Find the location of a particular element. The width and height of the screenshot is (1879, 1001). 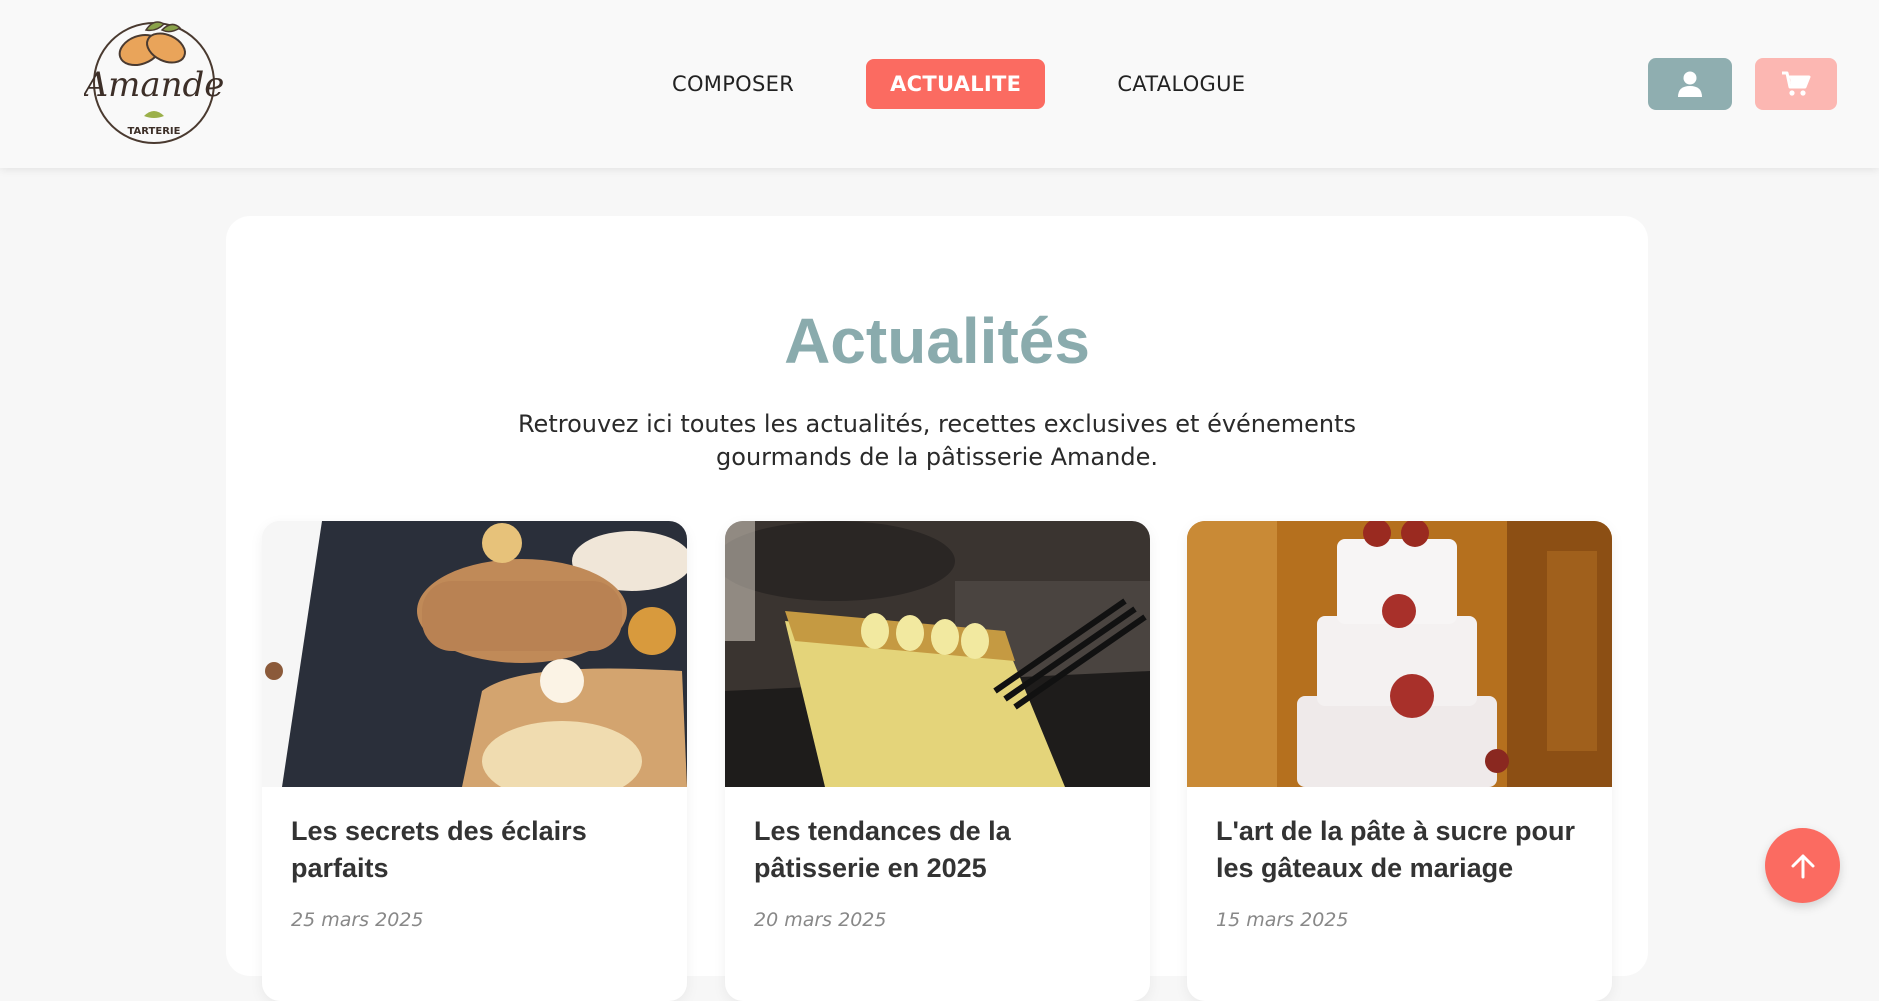

logo: Amande TARTERIE is located at coordinates (152, 81).